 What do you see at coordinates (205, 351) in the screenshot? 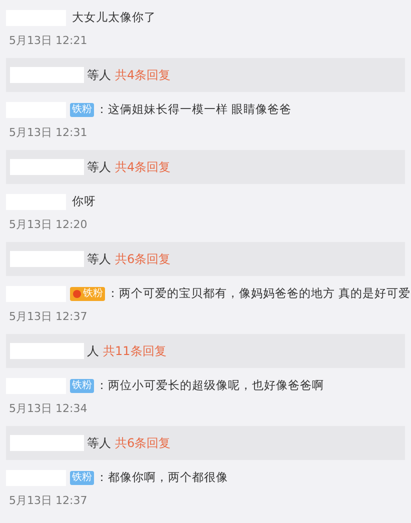
I see `reply-bar: 人 共11条回复` at bounding box center [205, 351].